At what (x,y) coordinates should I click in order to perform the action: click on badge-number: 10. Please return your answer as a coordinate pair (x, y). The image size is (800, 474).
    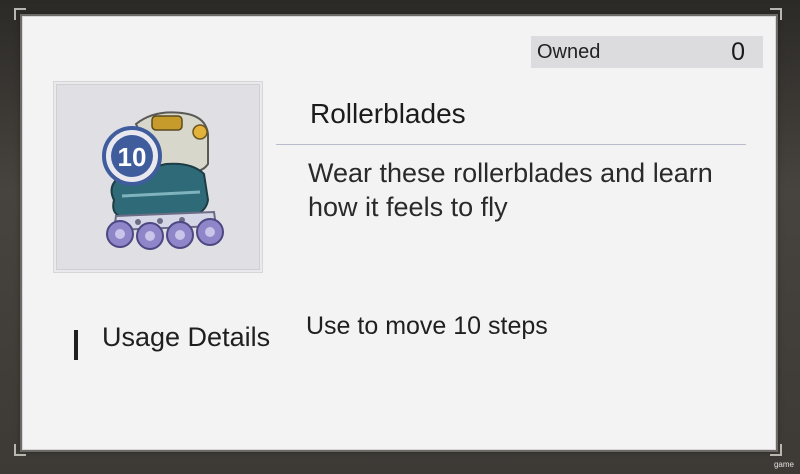
    Looking at the image, I should click on (132, 157).